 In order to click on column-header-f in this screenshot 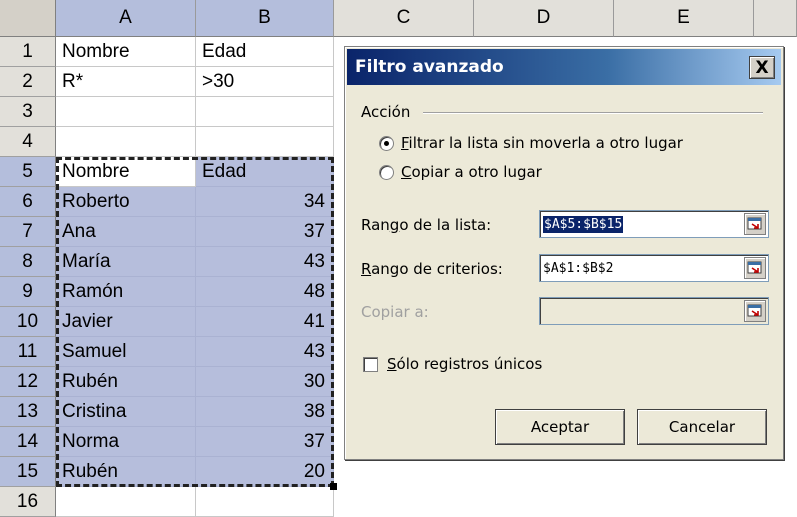, I will do `click(775, 18)`.